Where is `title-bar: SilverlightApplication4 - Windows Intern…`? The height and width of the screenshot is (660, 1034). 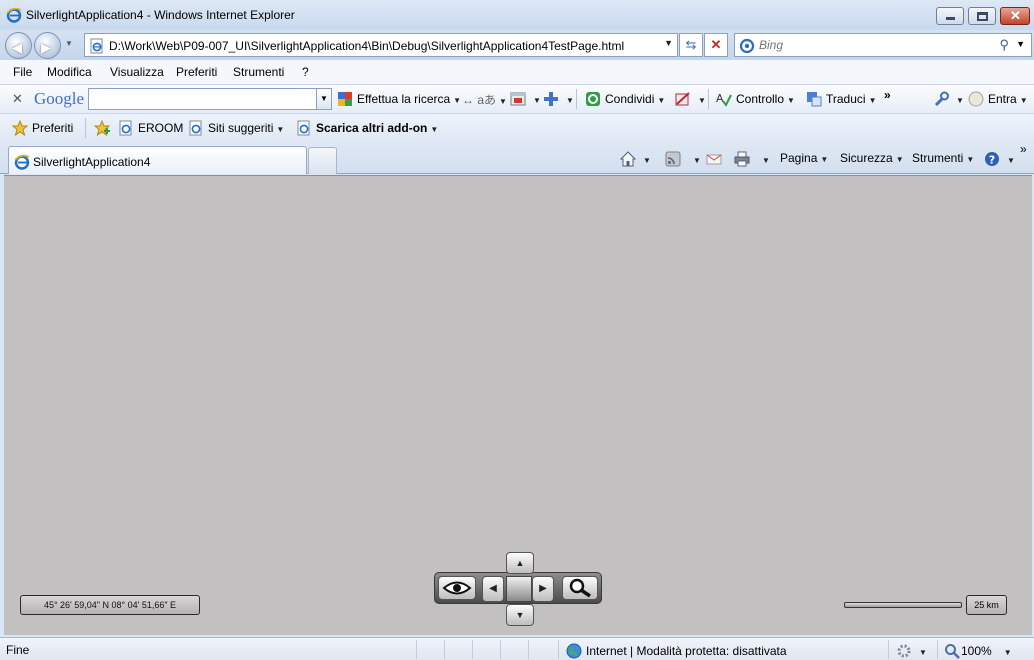
title-bar: SilverlightApplication4 - Windows Intern… is located at coordinates (517, 15).